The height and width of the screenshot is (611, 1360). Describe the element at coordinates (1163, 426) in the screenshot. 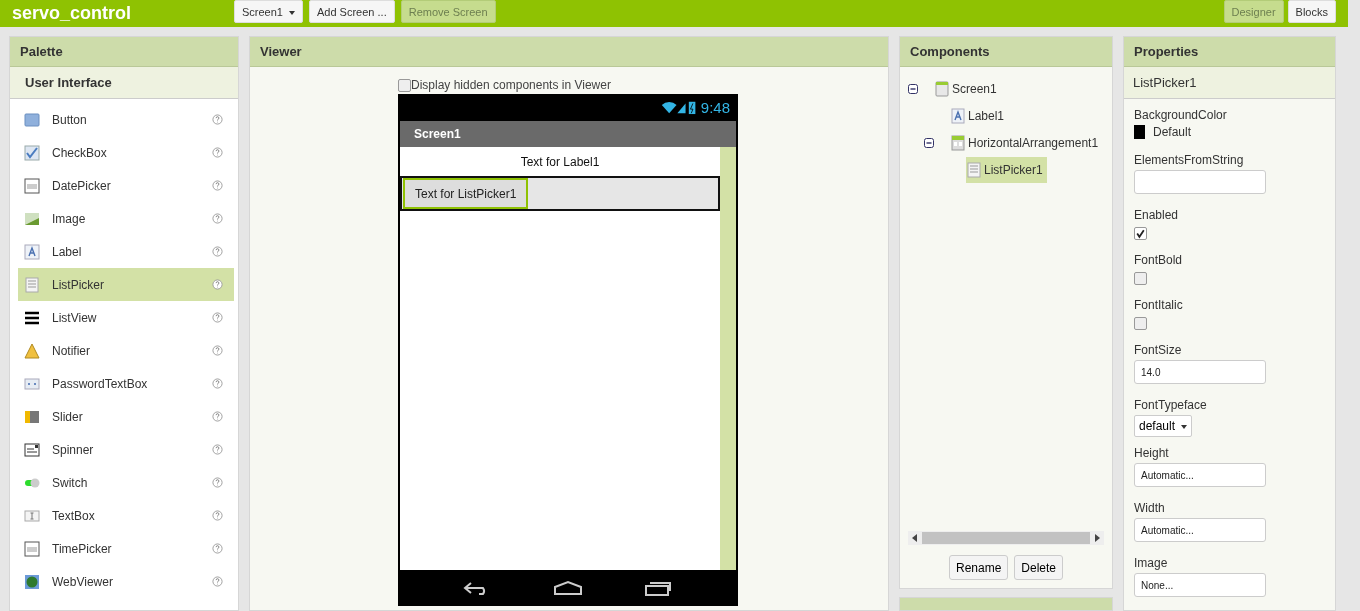

I see `typeface-dropdown: default` at that location.